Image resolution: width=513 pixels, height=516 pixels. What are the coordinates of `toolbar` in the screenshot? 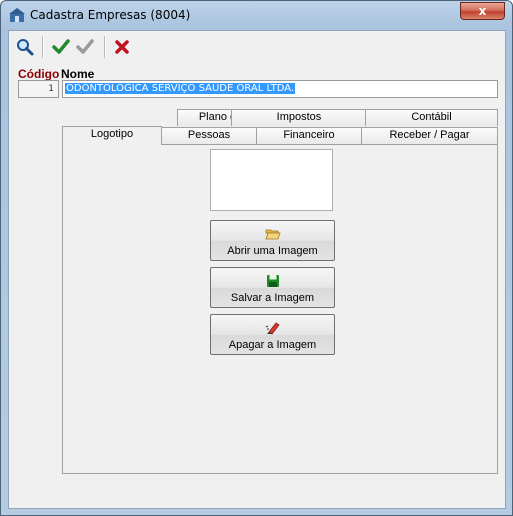 It's located at (257, 47).